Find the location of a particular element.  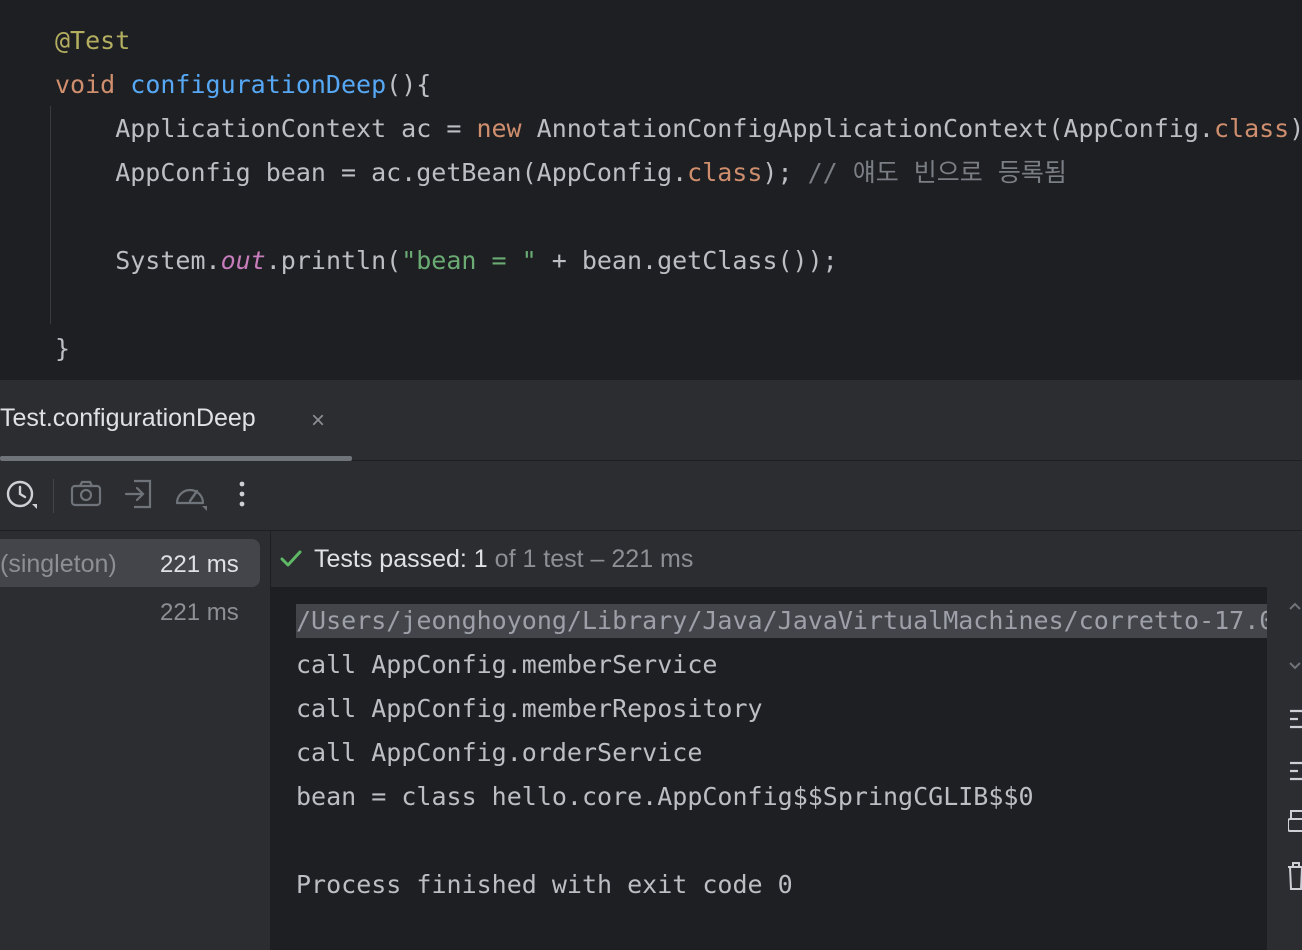

test-class-duration: 221 ms is located at coordinates (199, 564).